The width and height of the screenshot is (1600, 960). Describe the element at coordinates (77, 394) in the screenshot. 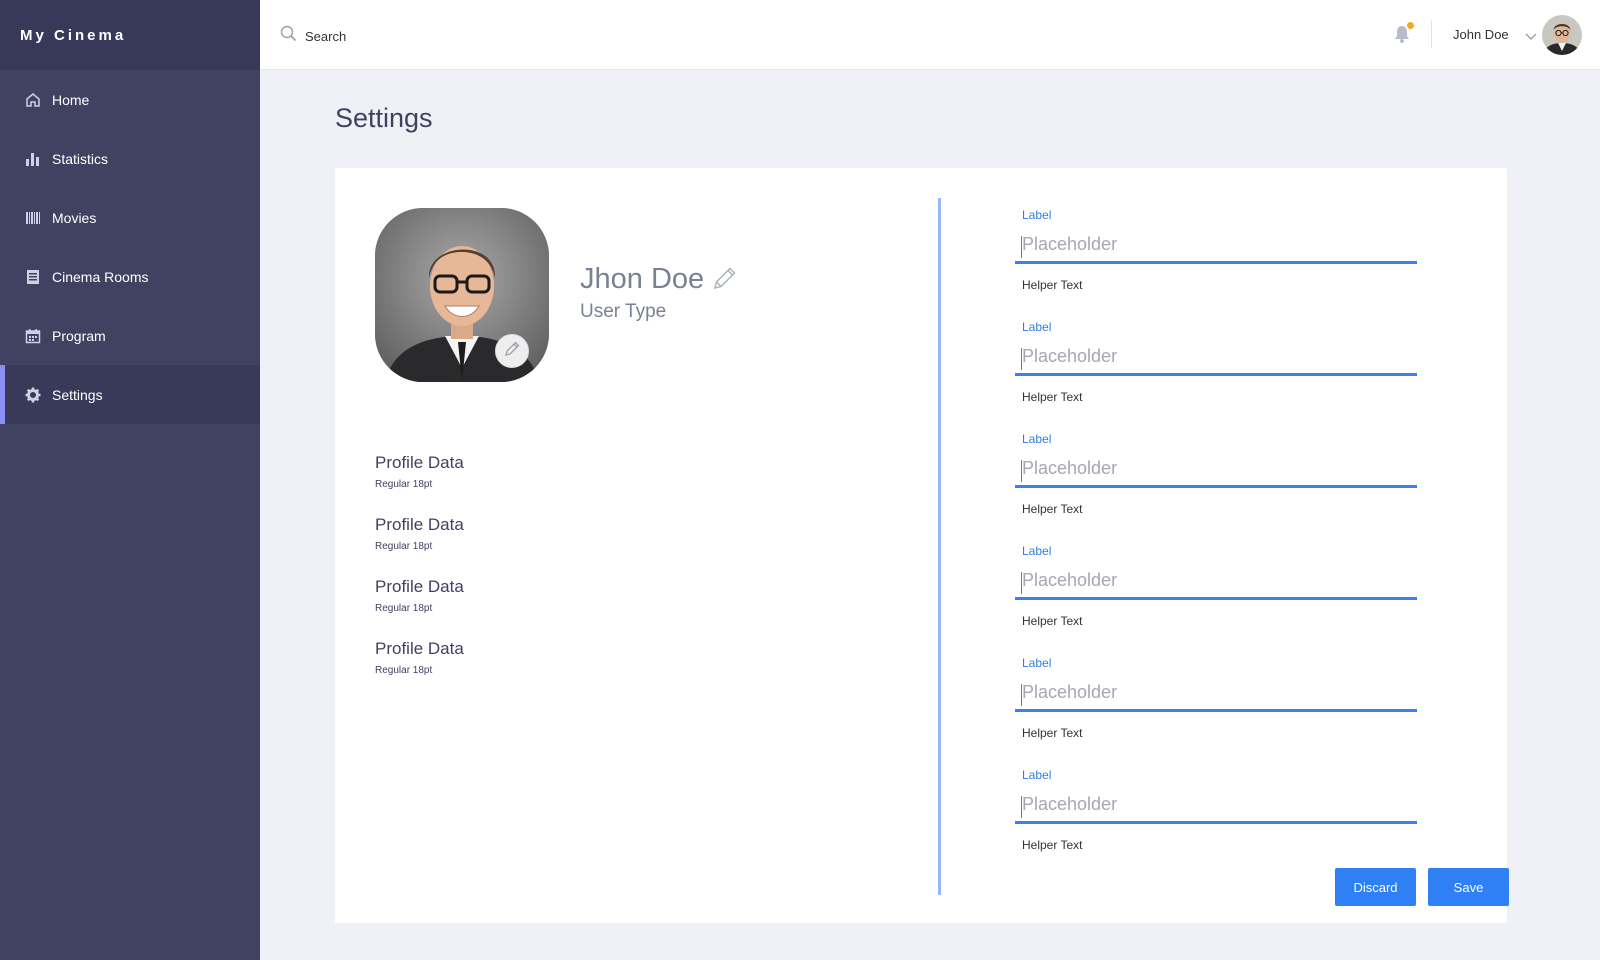

I see `sidebar-item-label: Settings` at that location.